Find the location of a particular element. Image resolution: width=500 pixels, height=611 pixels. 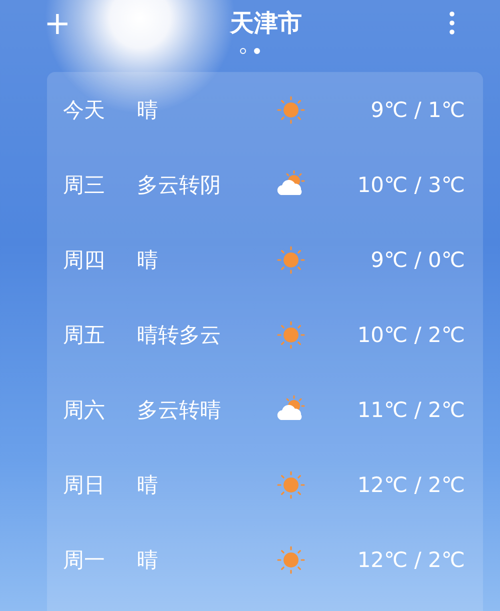

temperature-range: 10℃ / 3℃ is located at coordinates (410, 184).